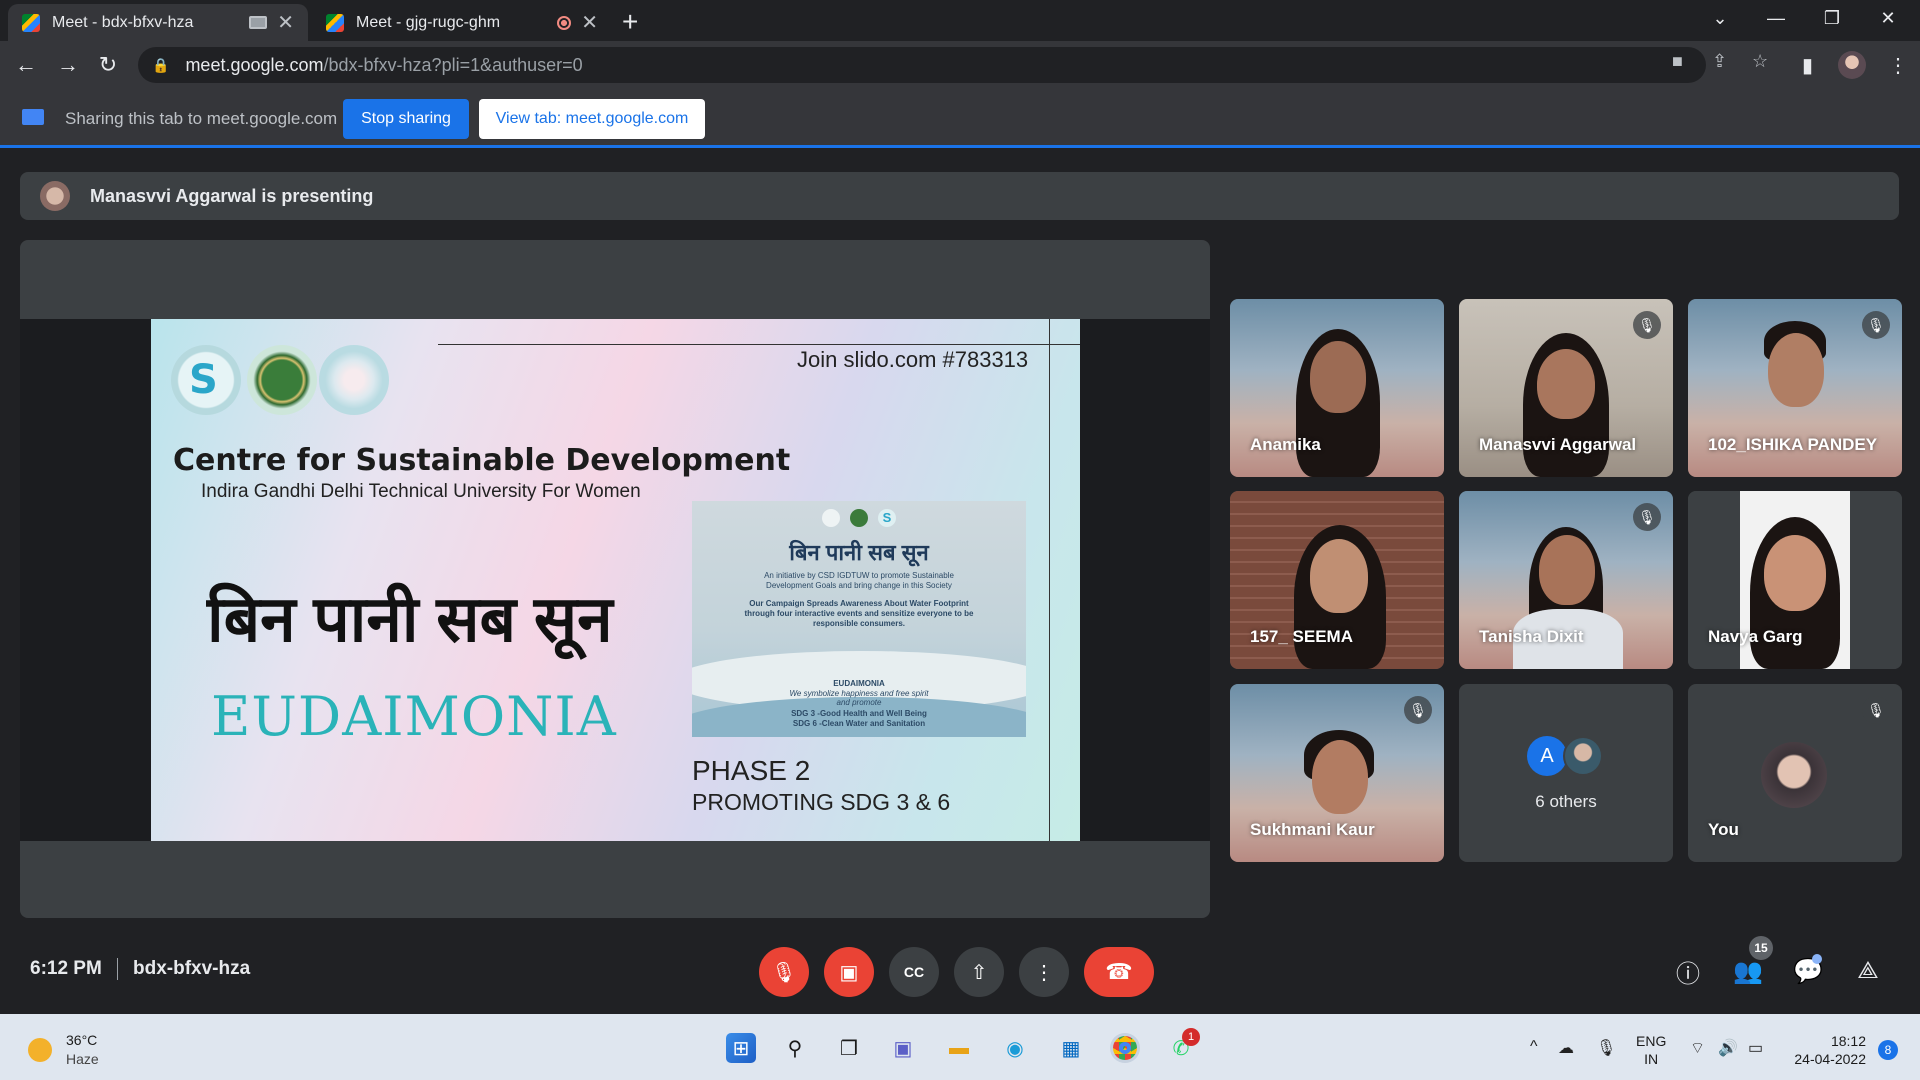  I want to click on new-tab-button: +, so click(630, 22).